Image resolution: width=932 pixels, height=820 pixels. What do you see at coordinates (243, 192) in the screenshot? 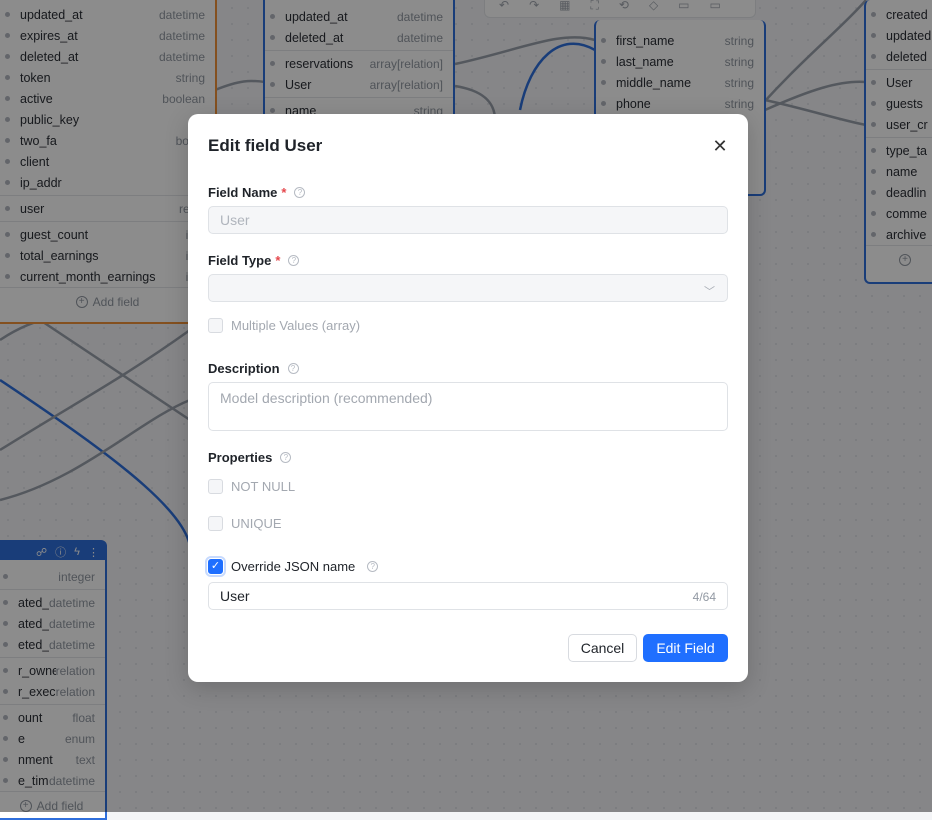
I see `field-name-label-text: Field Name` at bounding box center [243, 192].